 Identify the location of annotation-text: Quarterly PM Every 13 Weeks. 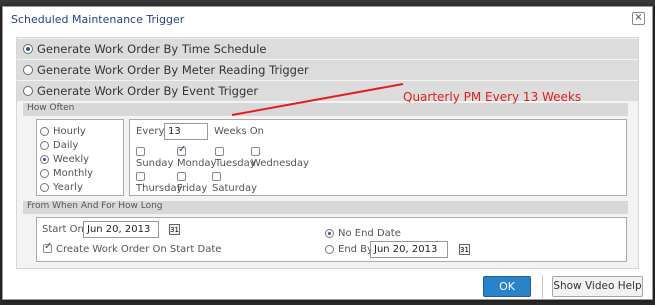
(492, 97).